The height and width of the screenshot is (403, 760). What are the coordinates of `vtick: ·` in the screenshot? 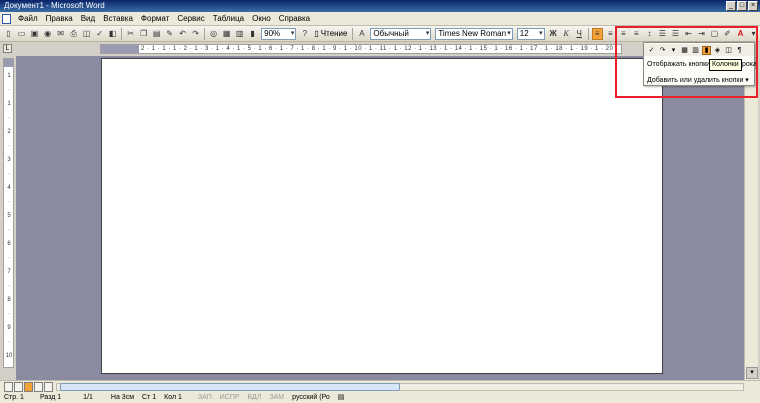 It's located at (9, 174).